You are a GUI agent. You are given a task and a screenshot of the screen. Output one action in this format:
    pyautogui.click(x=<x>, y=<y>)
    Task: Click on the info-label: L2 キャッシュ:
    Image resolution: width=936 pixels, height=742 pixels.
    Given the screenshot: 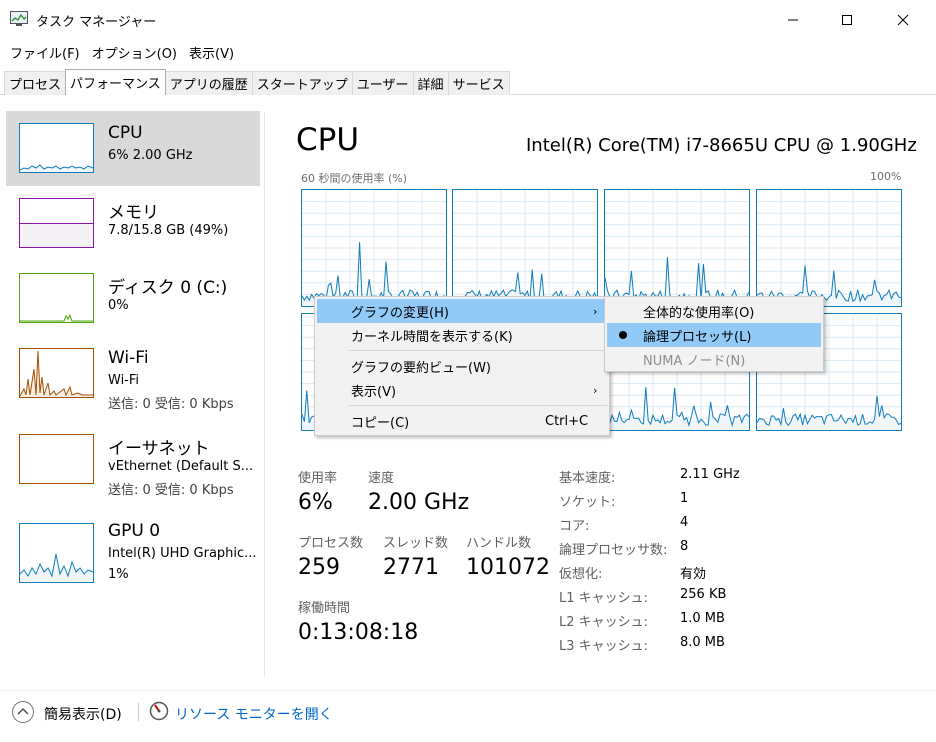 What is the action you would take?
    pyautogui.click(x=604, y=622)
    